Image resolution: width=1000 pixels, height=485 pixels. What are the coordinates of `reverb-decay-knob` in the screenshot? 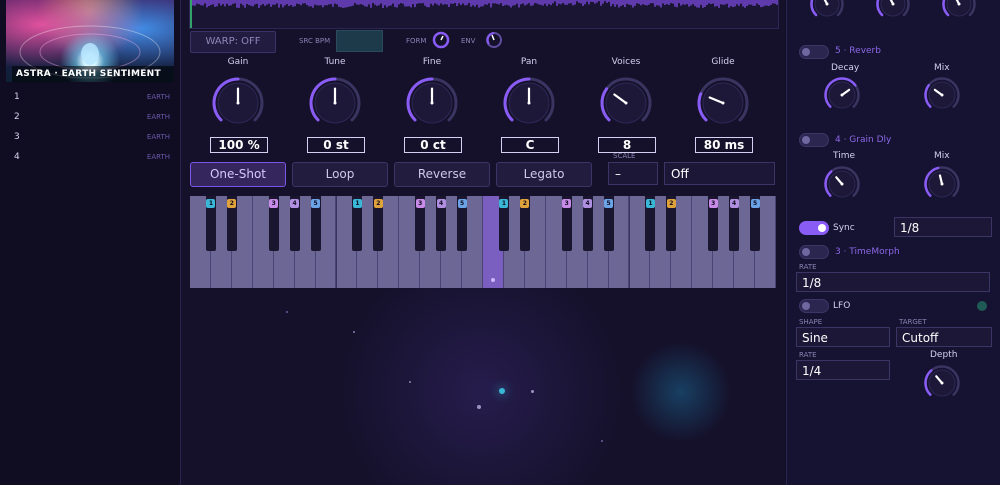 It's located at (842, 95).